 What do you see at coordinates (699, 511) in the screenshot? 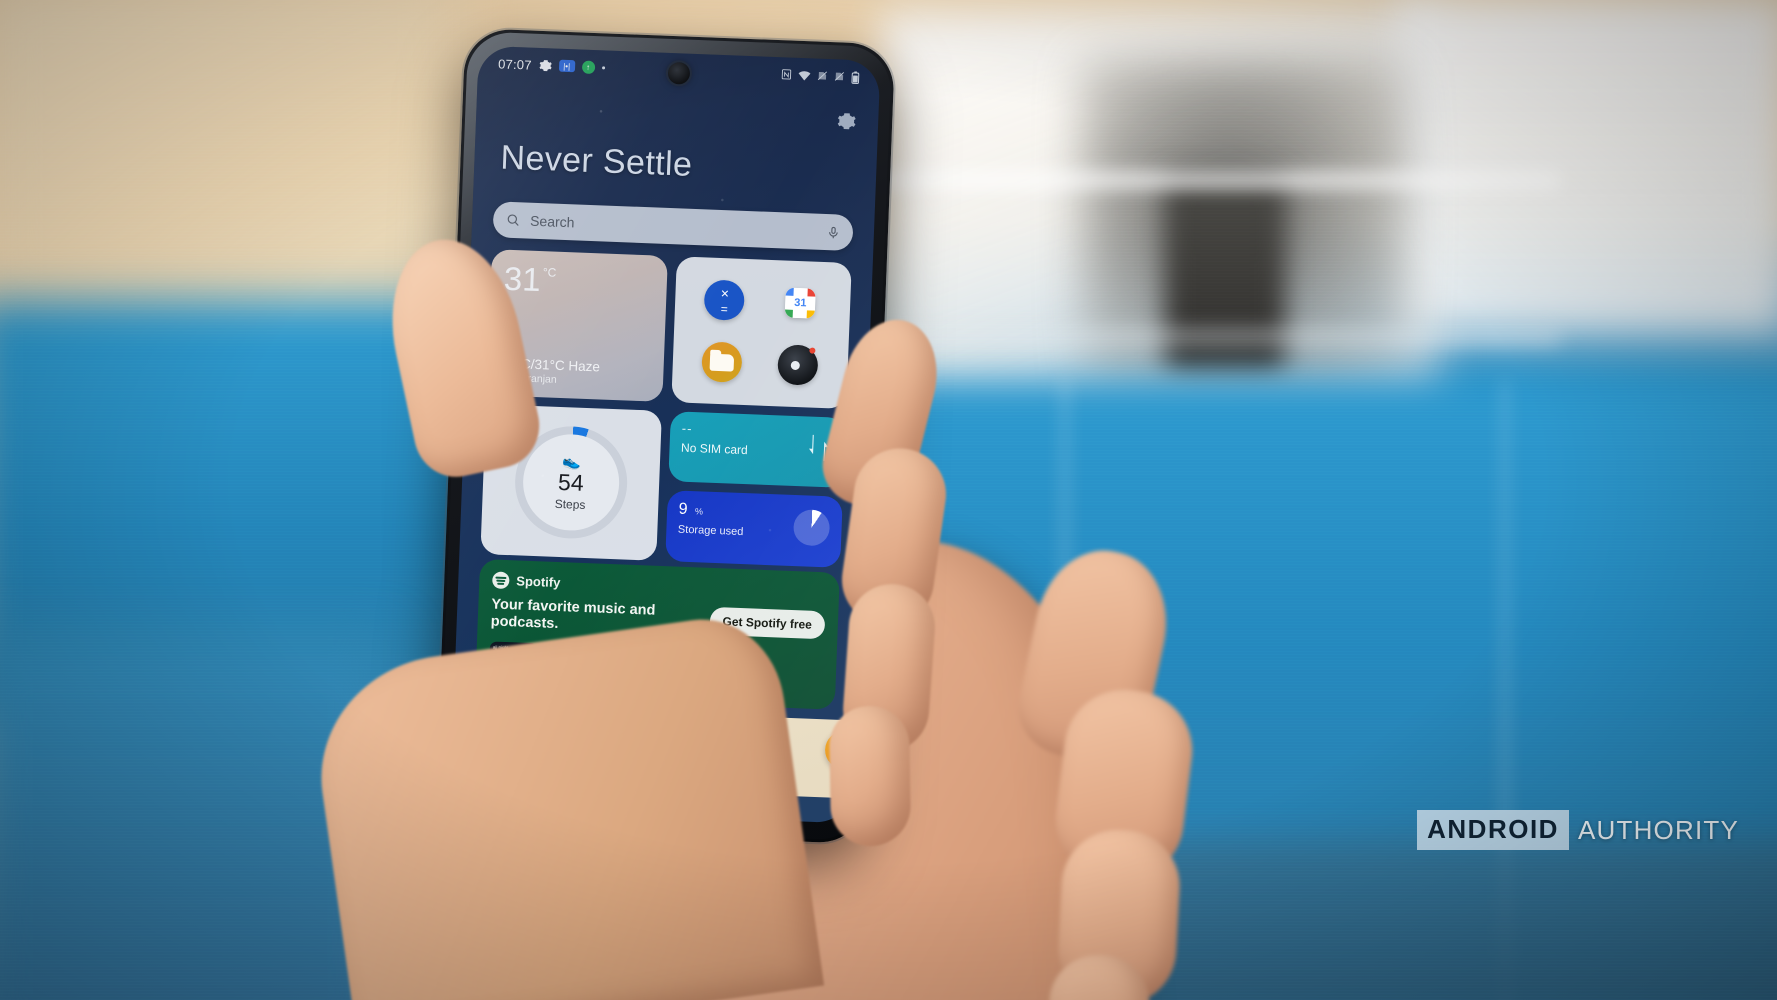
I see `storage-unit: %` at bounding box center [699, 511].